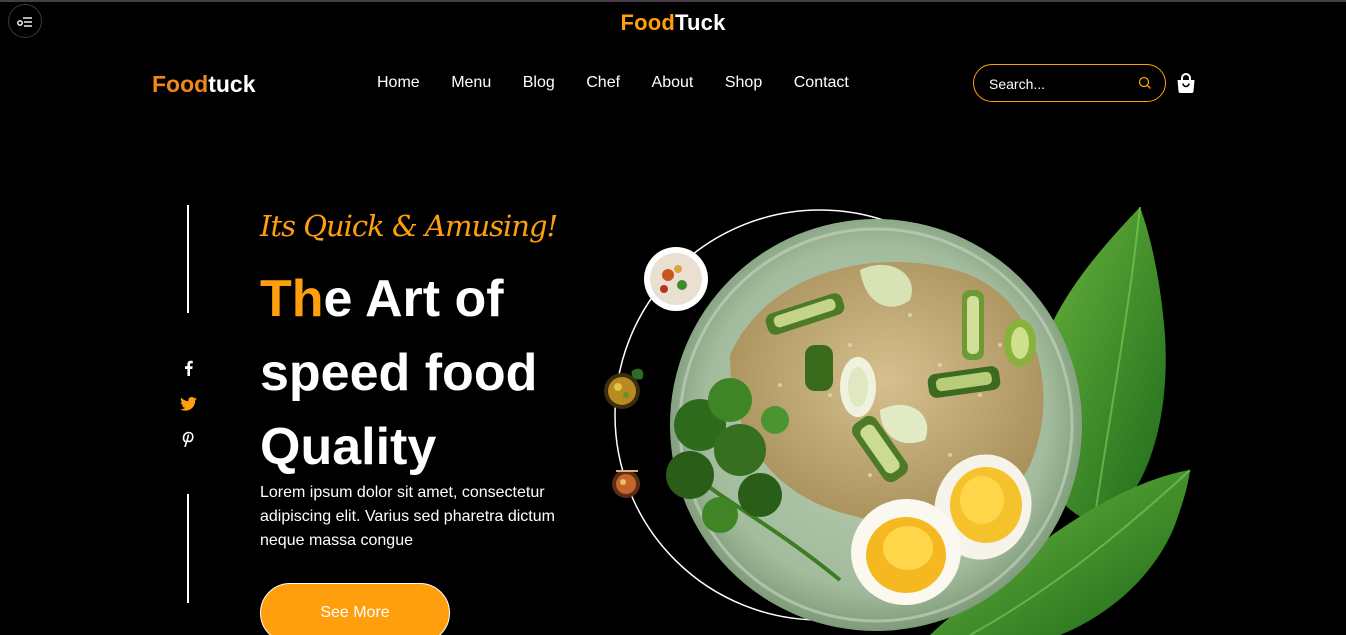  I want to click on facebook-link, so click(188, 368).